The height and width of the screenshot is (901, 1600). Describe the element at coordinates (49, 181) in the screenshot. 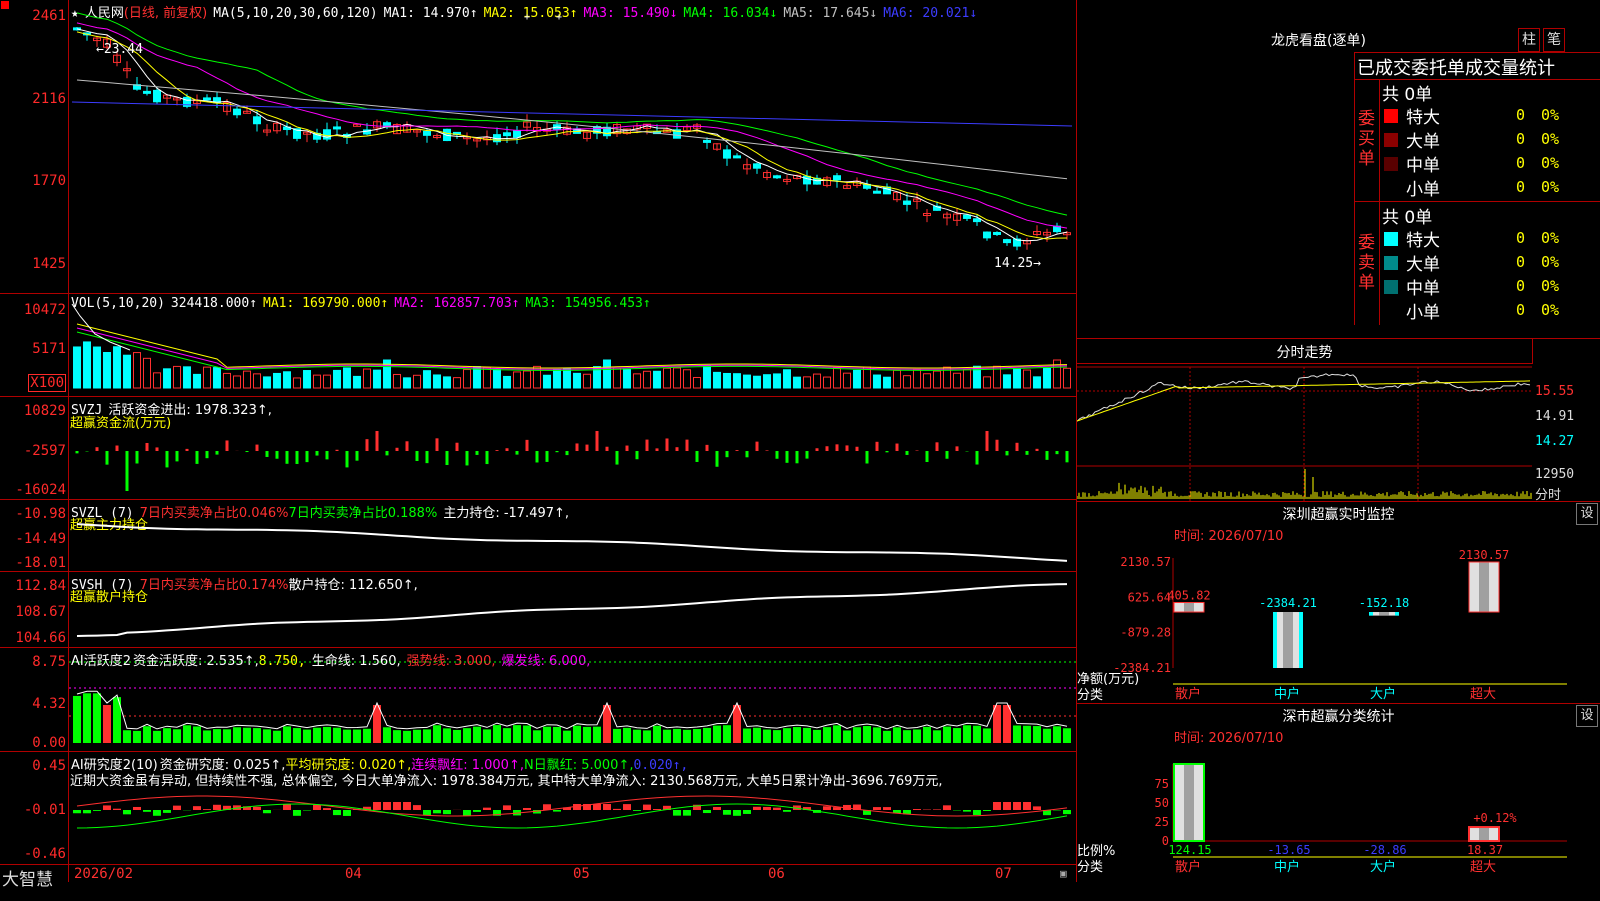

I see `price-ytick: 1770` at that location.